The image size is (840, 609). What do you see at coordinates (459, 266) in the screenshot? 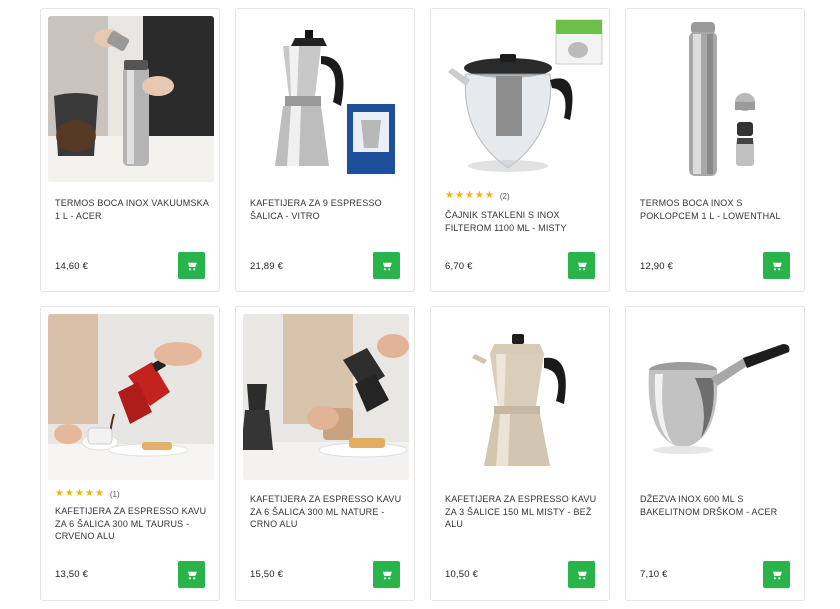
I see `product-price: 6,70 €` at bounding box center [459, 266].